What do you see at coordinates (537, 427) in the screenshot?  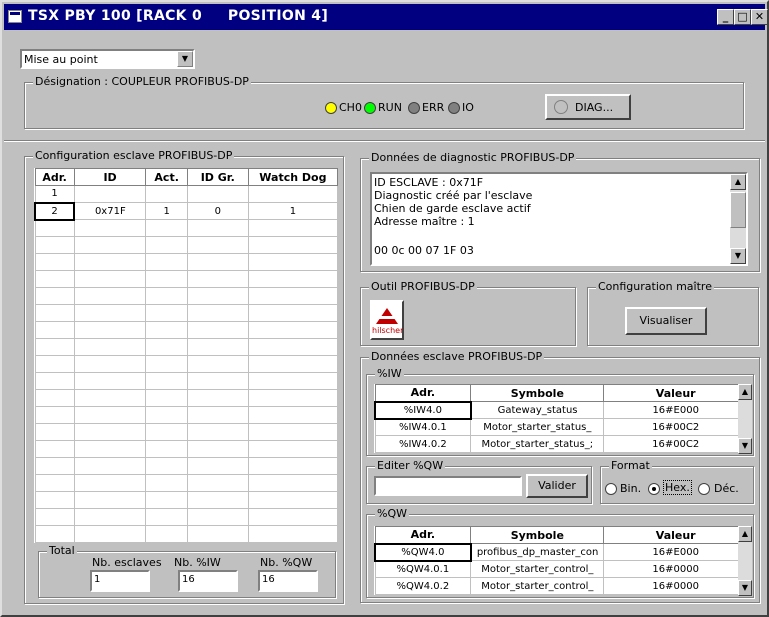 I see `cell: Motor_starter_status_` at bounding box center [537, 427].